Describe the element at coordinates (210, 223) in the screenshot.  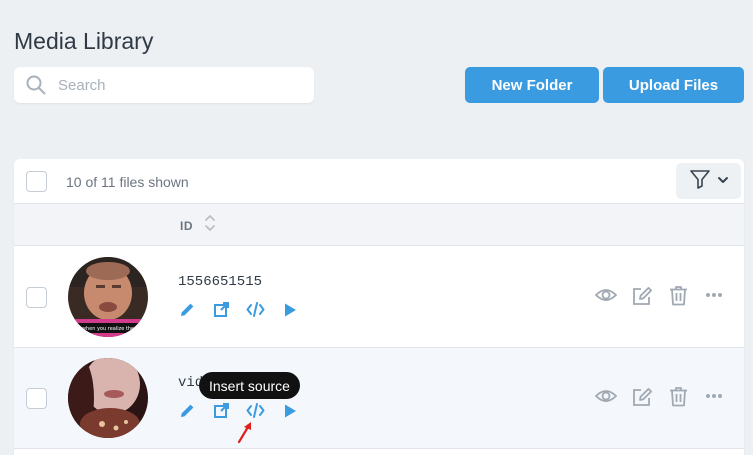
I see `sort-icon` at that location.